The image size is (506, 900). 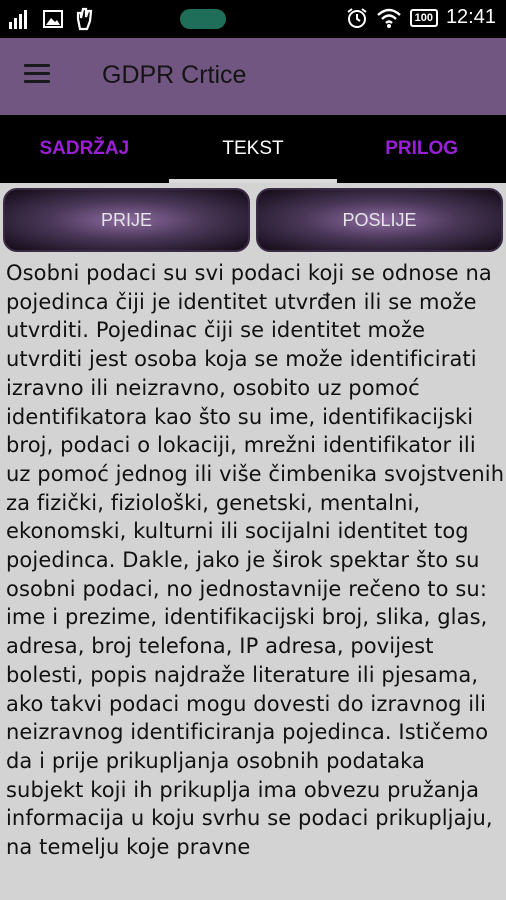 What do you see at coordinates (84, 19) in the screenshot?
I see `hand-icon` at bounding box center [84, 19].